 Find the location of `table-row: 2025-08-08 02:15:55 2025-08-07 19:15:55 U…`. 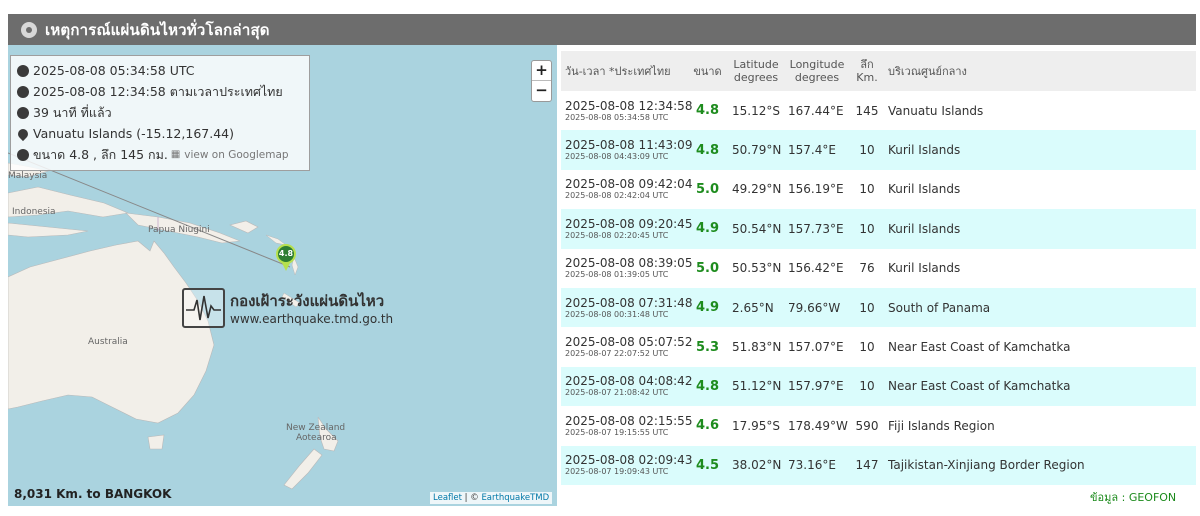

table-row: 2025-08-08 02:15:55 2025-08-07 19:15:55 U… is located at coordinates (878, 426).